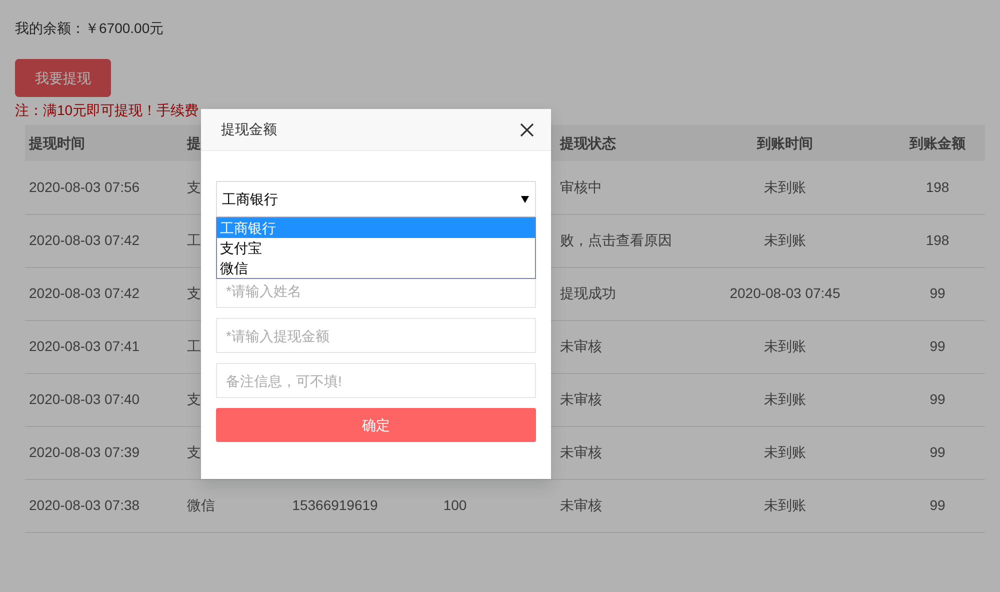  What do you see at coordinates (785, 293) in the screenshot?
I see `table-cell: 2020-08-03 07:45` at bounding box center [785, 293].